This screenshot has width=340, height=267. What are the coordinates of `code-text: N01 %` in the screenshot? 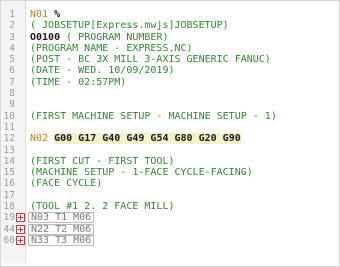 It's located at (44, 14).